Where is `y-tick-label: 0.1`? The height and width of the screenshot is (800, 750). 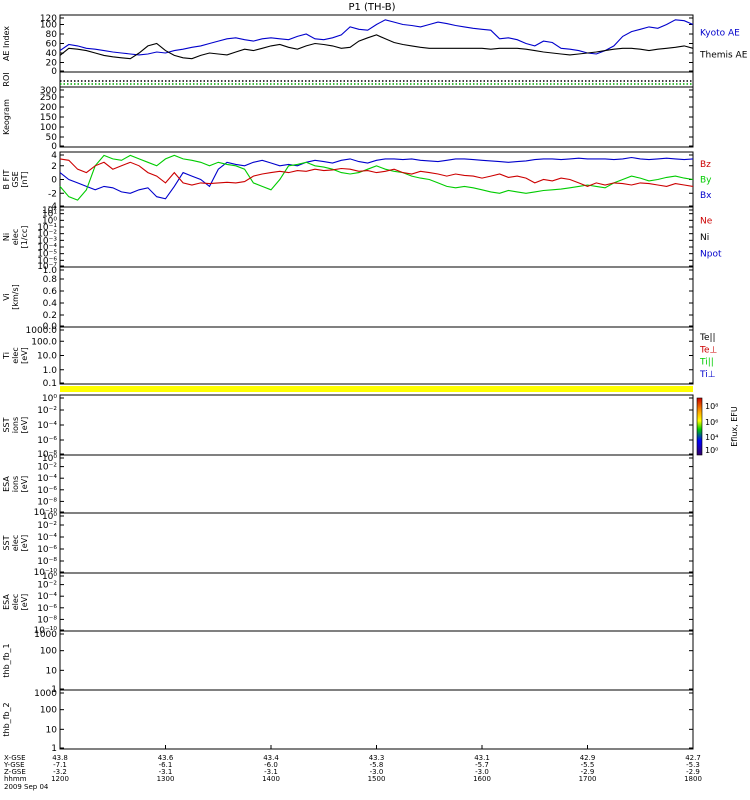
y-tick-label: 0.1 is located at coordinates (50, 384).